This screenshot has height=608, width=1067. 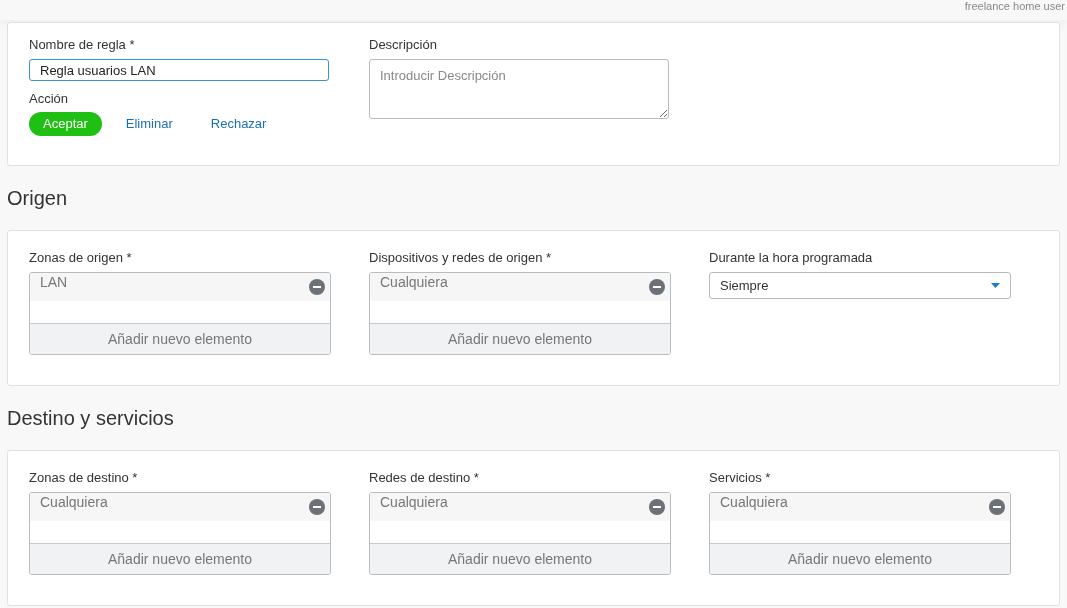 What do you see at coordinates (995, 285) in the screenshot?
I see `dropdown-caret-icon` at bounding box center [995, 285].